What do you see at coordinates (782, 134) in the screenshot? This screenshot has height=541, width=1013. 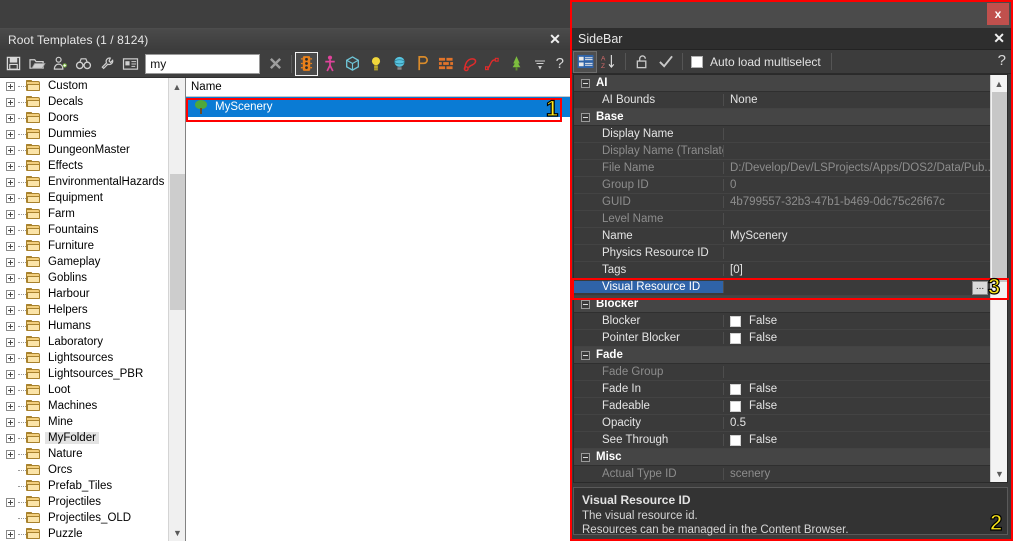 I see `property-row: Display Name` at bounding box center [782, 134].